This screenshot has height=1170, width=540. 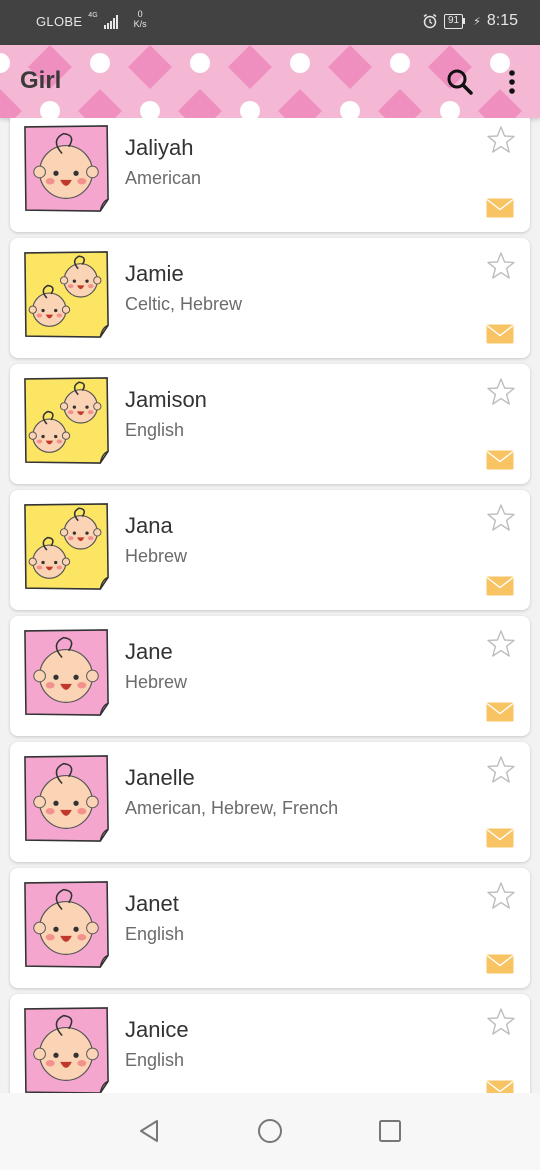 What do you see at coordinates (270, 928) in the screenshot?
I see `name-card-janet: Janet English` at bounding box center [270, 928].